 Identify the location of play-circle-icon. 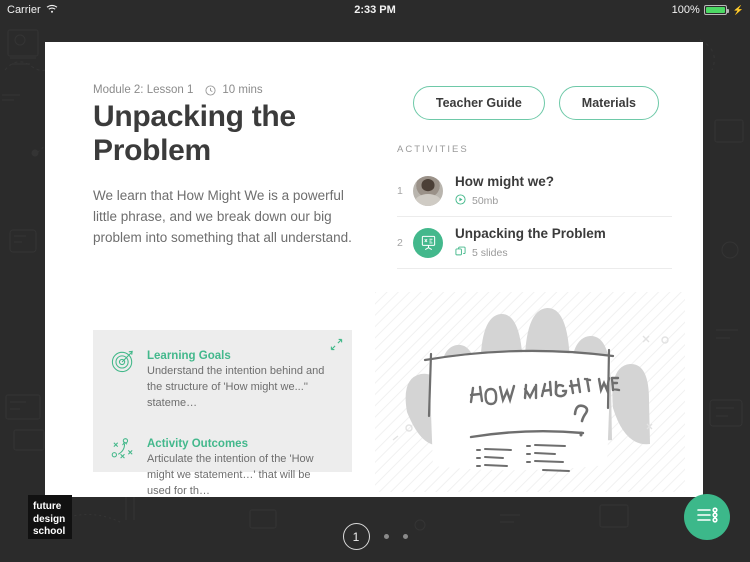
(460, 201).